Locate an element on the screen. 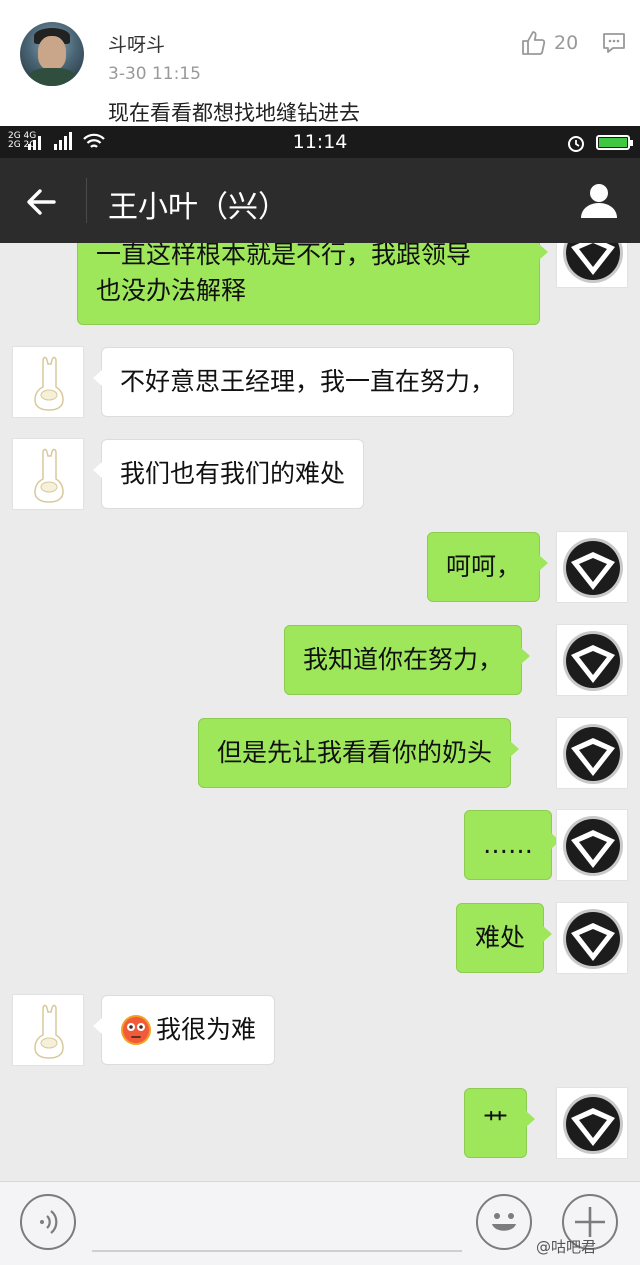 The width and height of the screenshot is (640, 1265). comment-time: 3-30 11:15 is located at coordinates (154, 74).